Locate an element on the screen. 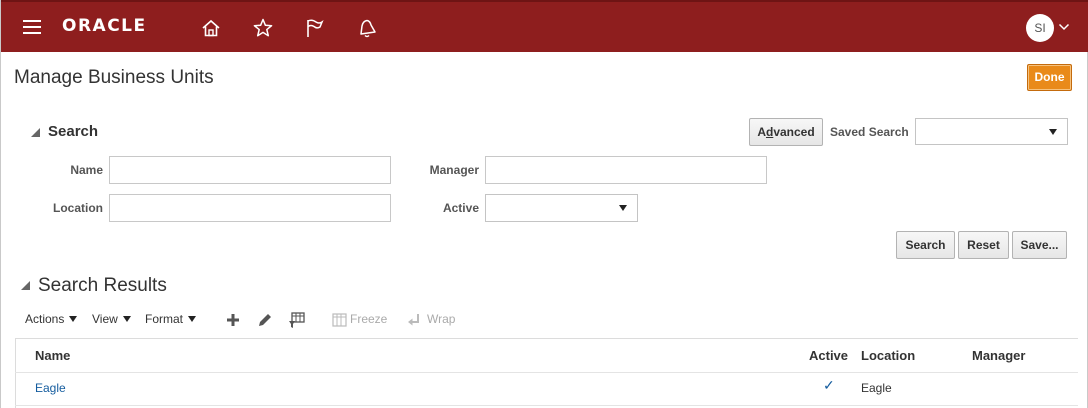 The width and height of the screenshot is (1088, 408). format-menu: Format is located at coordinates (171, 319).